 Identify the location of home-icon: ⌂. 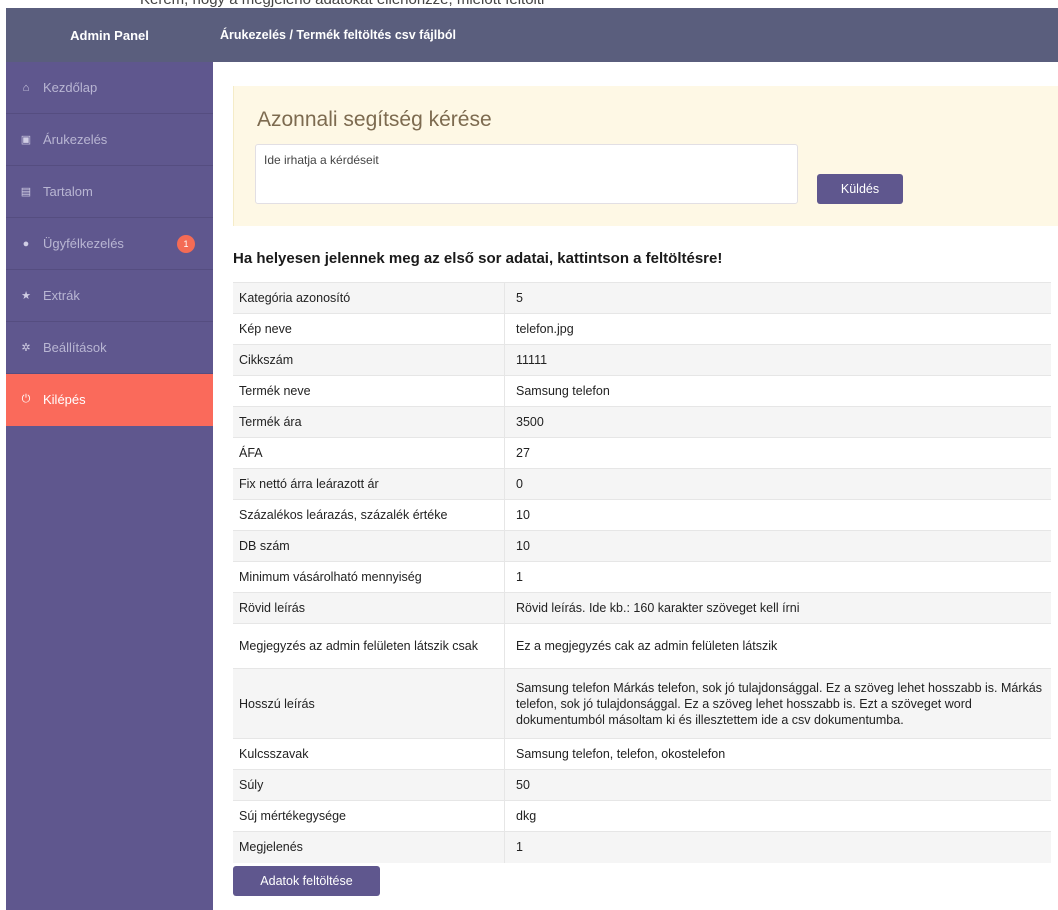
(26, 87).